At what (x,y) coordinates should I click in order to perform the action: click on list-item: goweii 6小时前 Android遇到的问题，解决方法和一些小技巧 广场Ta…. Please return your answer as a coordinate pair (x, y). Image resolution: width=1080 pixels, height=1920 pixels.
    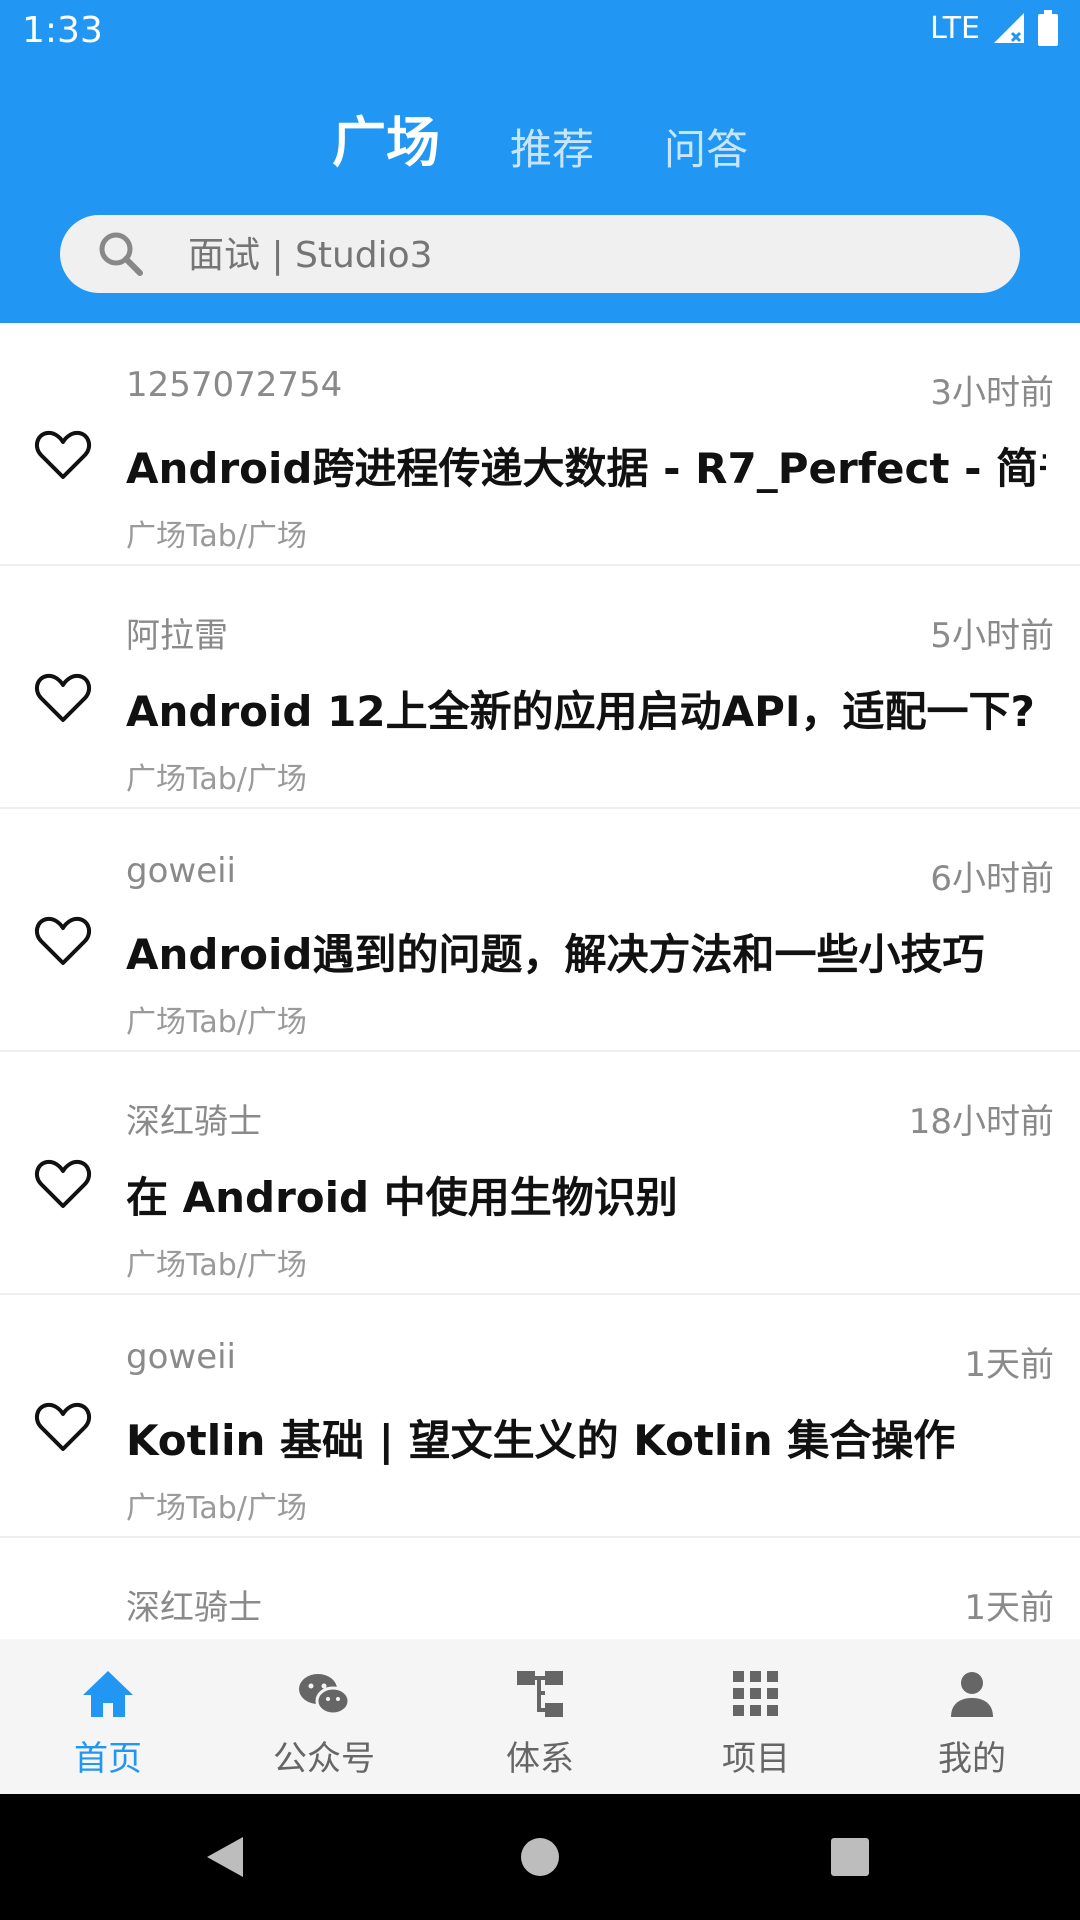
    Looking at the image, I should click on (540, 930).